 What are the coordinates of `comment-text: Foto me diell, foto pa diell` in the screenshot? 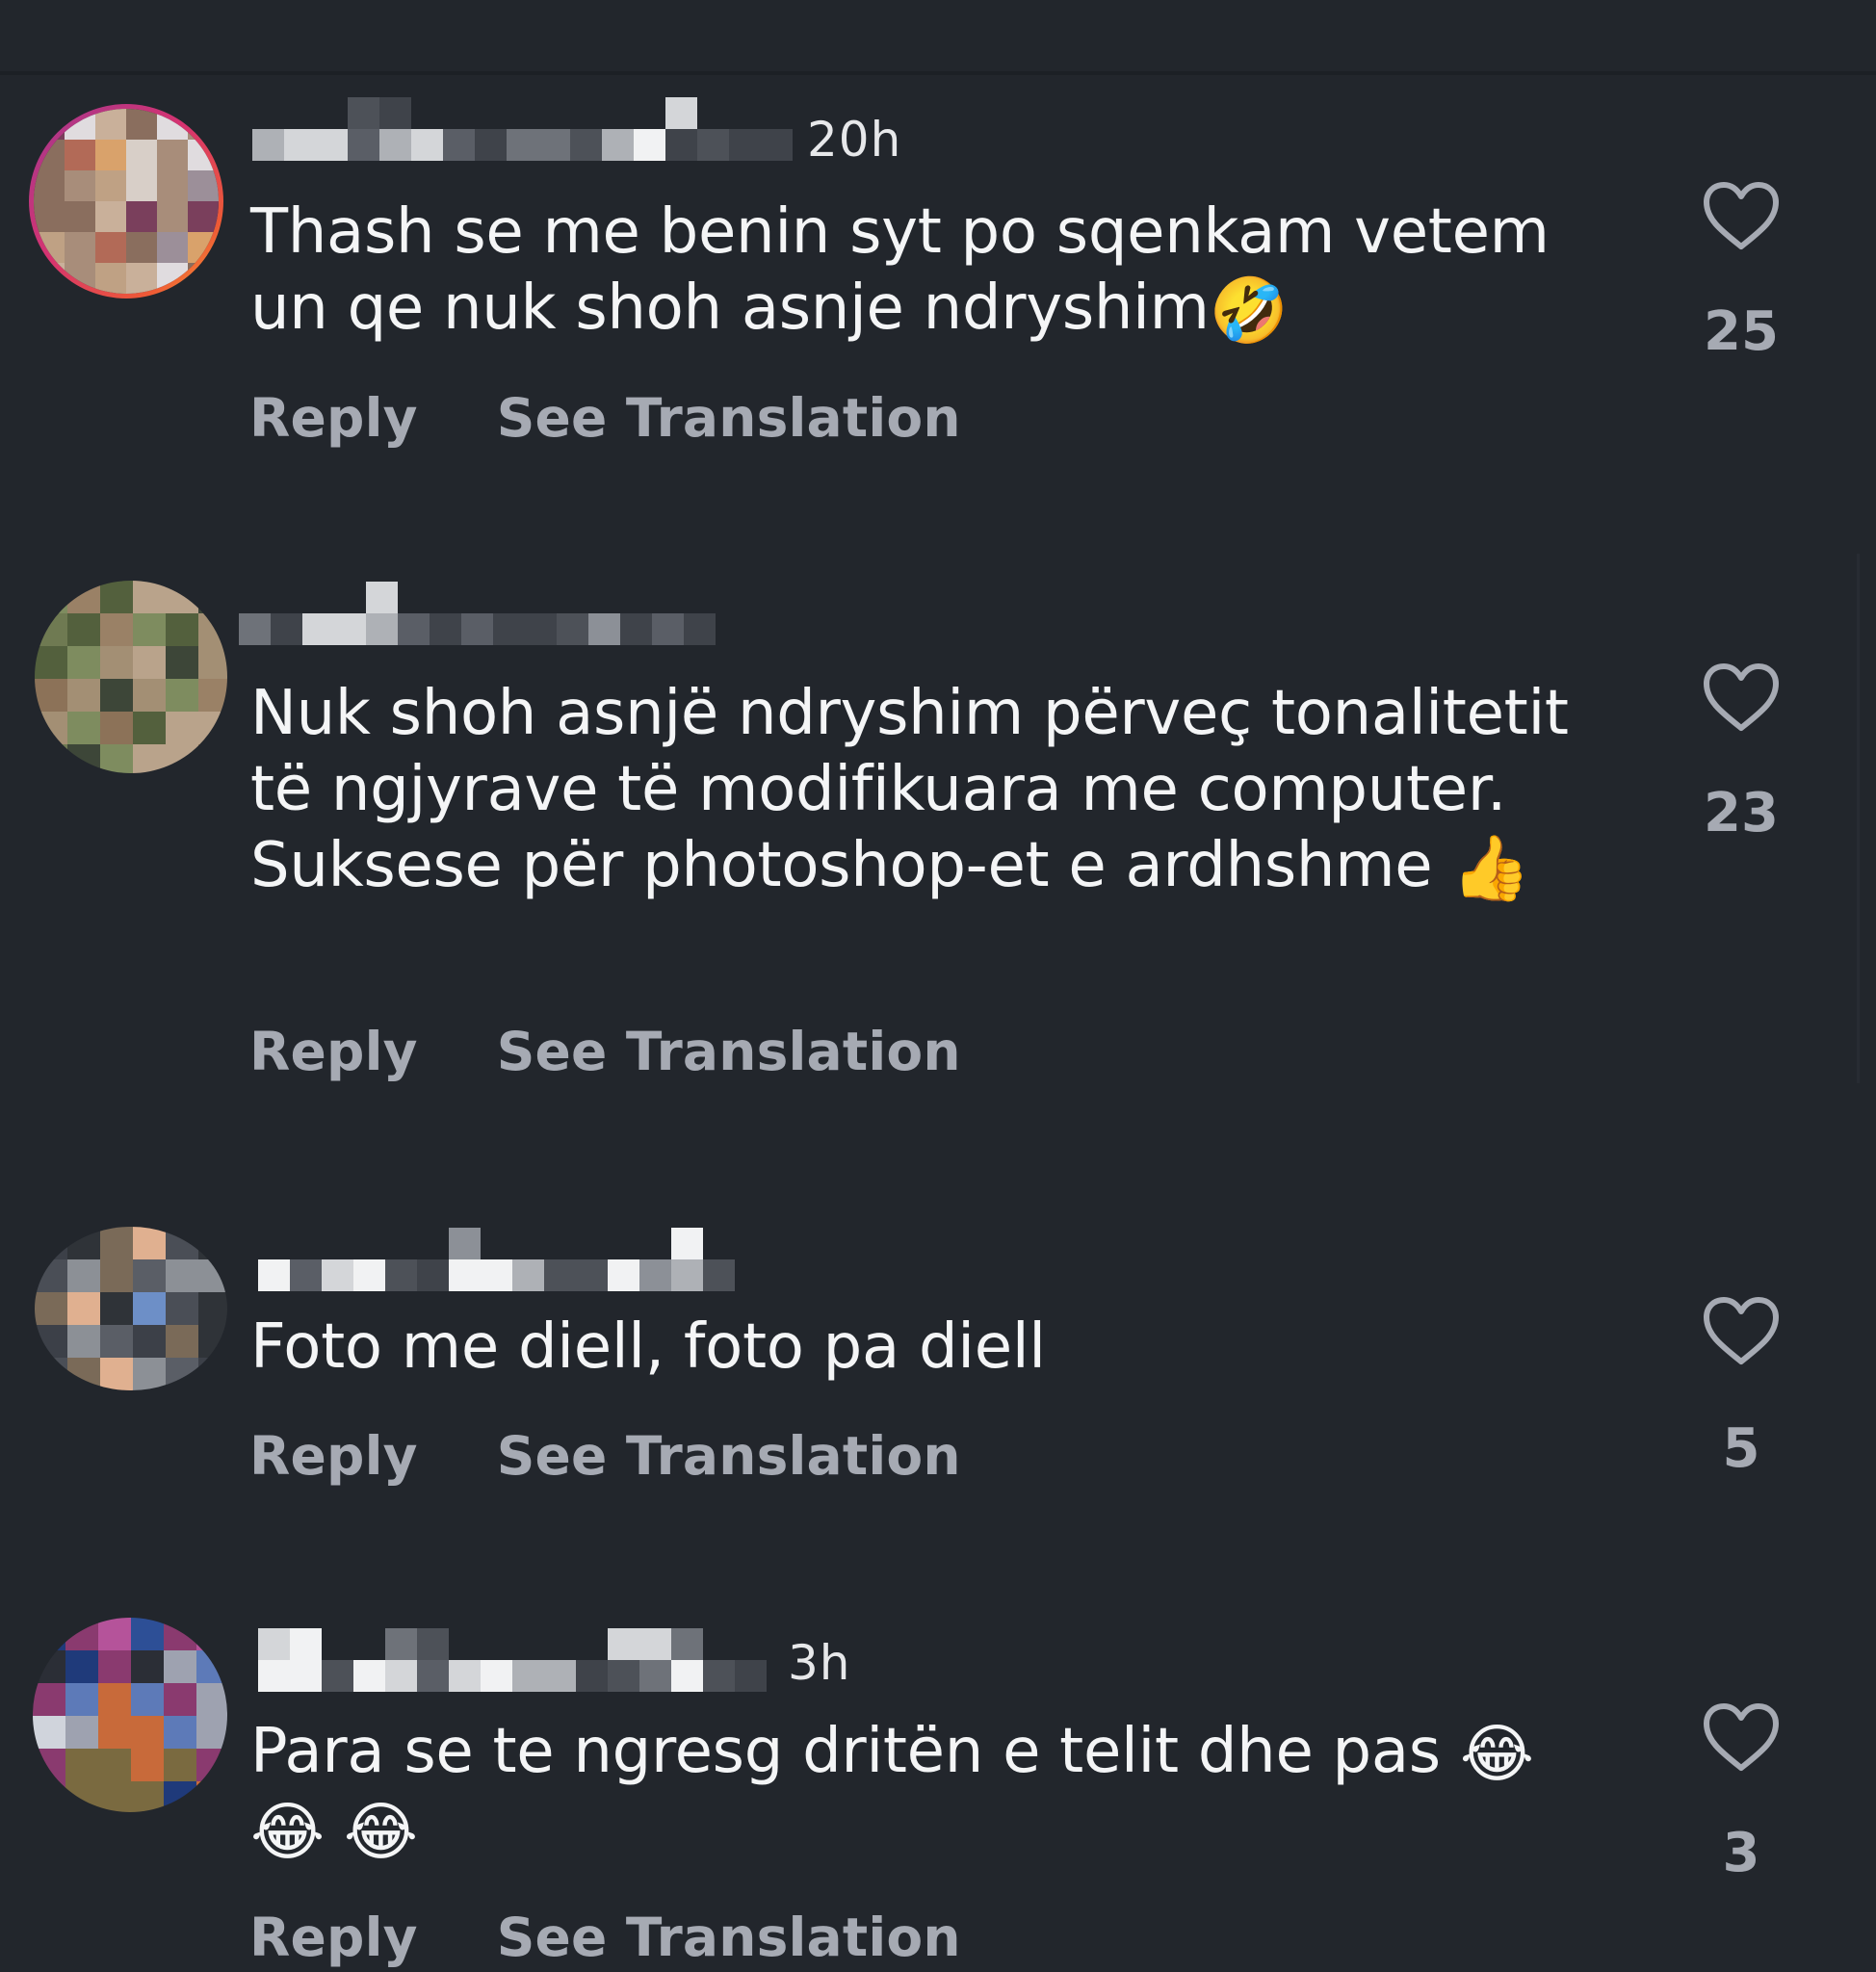 It's located at (934, 1348).